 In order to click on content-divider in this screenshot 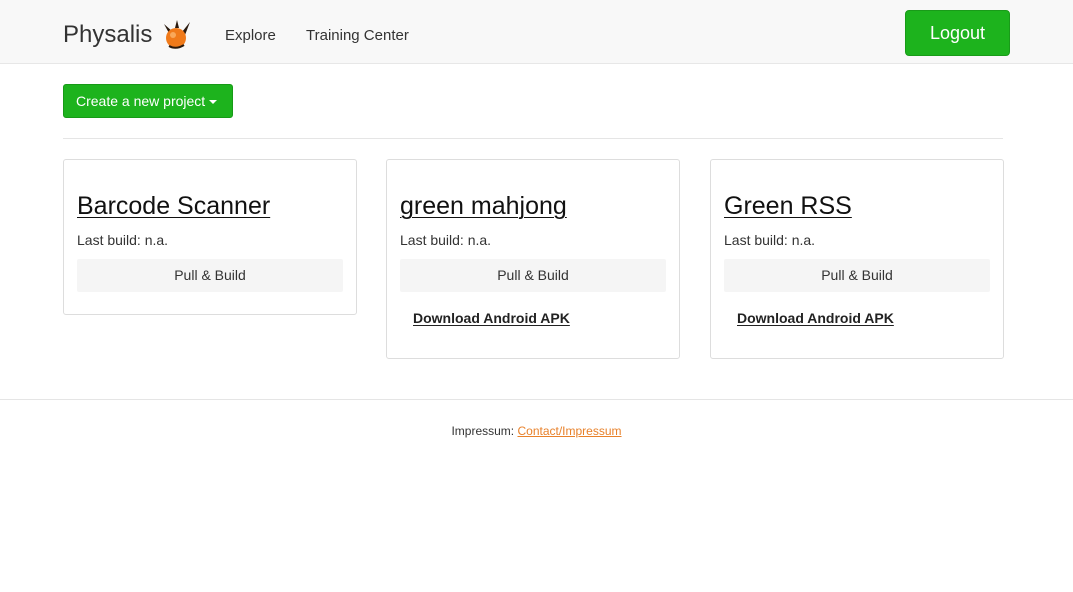, I will do `click(533, 138)`.